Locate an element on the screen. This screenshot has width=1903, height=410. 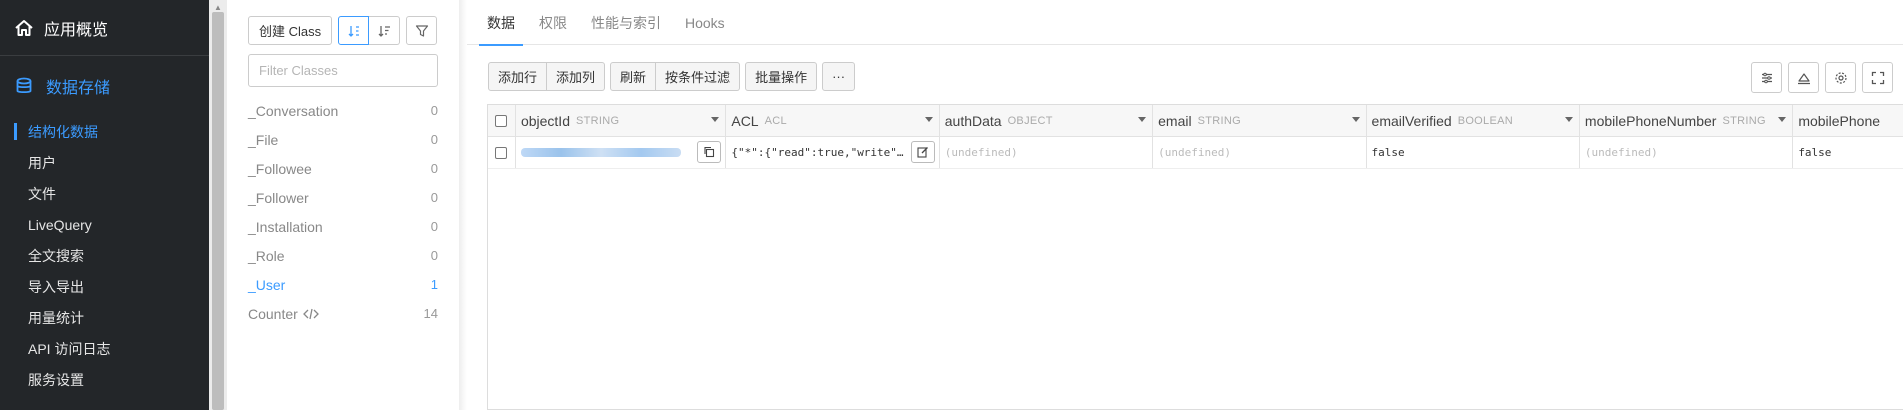
nav-item-fulltext-search: 全文搜索 is located at coordinates (104, 255).